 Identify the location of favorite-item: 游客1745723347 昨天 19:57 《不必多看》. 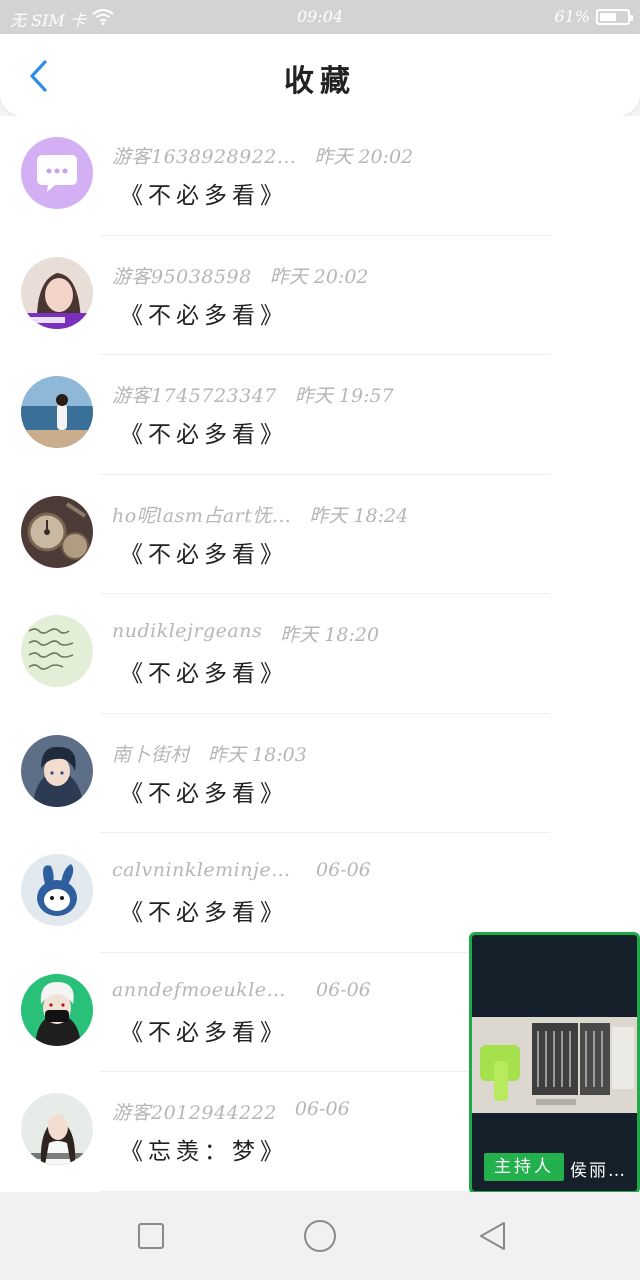
(320, 415).